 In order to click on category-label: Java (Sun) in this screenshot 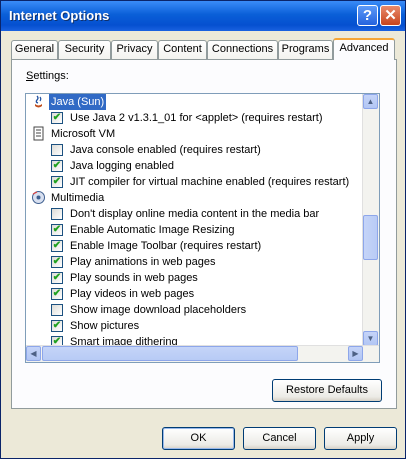, I will do `click(78, 102)`.